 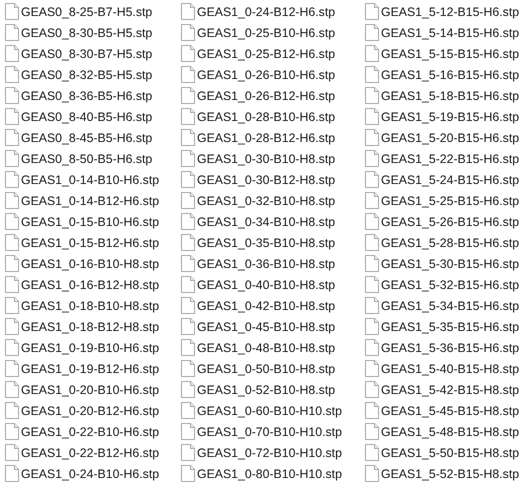 What do you see at coordinates (82, 452) in the screenshot?
I see `file-item: GEAS1_0-22-B12-H6.stp` at bounding box center [82, 452].